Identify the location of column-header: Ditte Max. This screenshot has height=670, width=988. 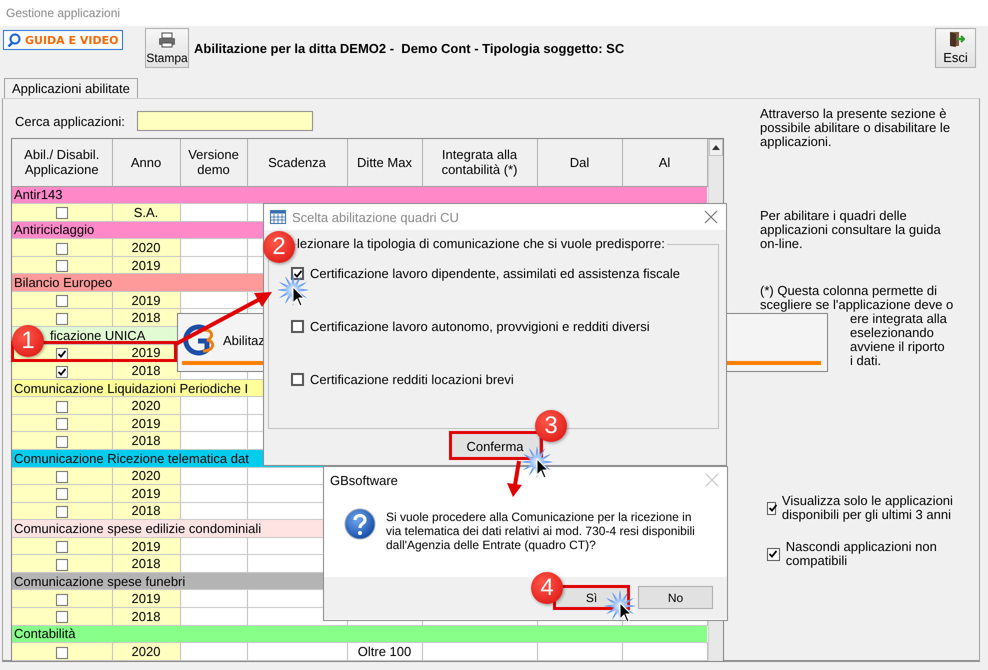
(384, 162).